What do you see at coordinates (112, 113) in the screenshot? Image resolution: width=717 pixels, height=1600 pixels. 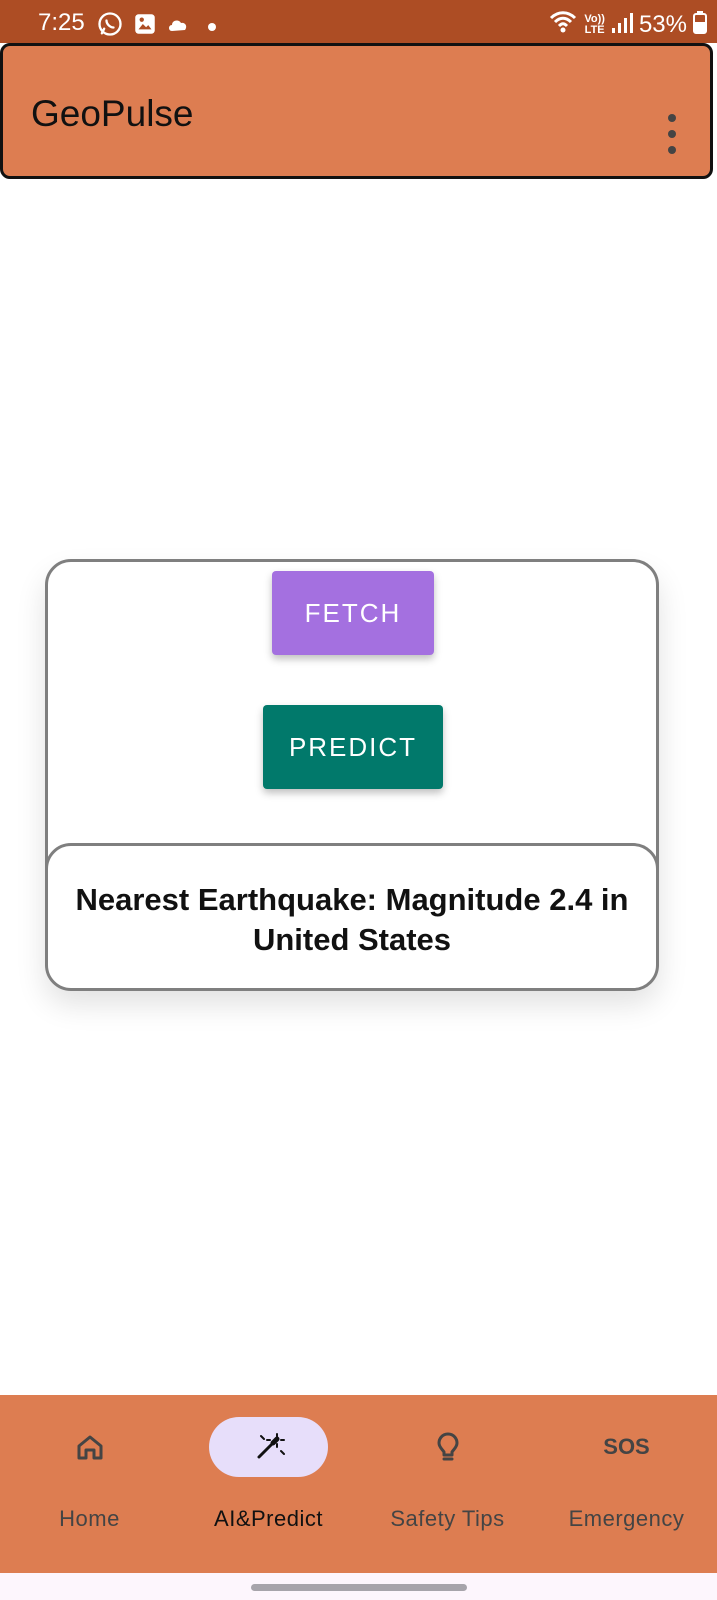 I see `app-title: GeoPulse` at bounding box center [112, 113].